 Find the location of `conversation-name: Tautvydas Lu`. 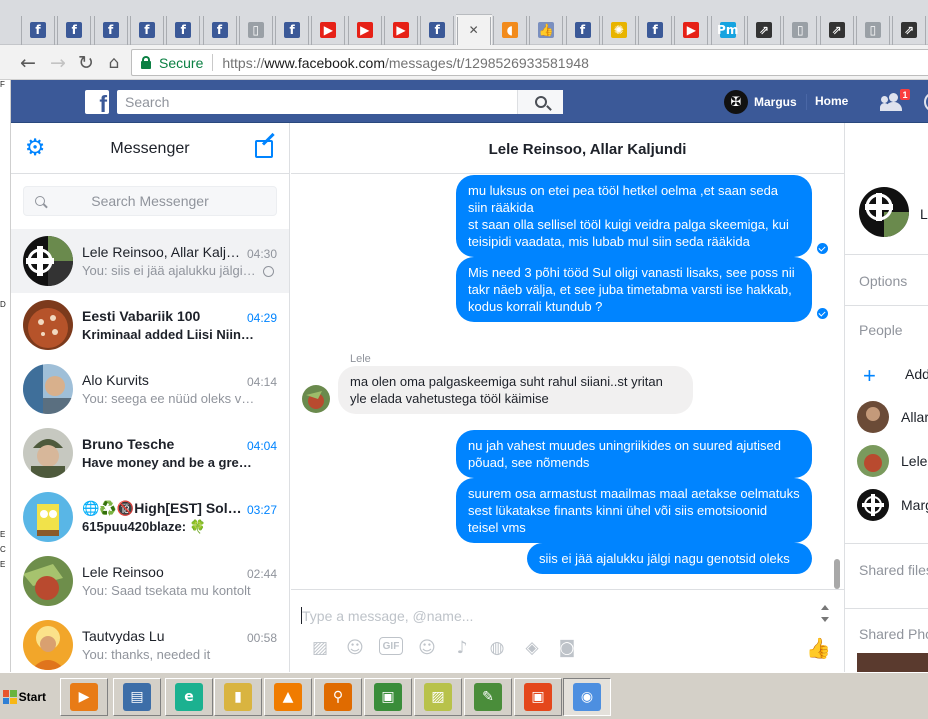

conversation-name: Tautvydas Lu is located at coordinates (123, 636).